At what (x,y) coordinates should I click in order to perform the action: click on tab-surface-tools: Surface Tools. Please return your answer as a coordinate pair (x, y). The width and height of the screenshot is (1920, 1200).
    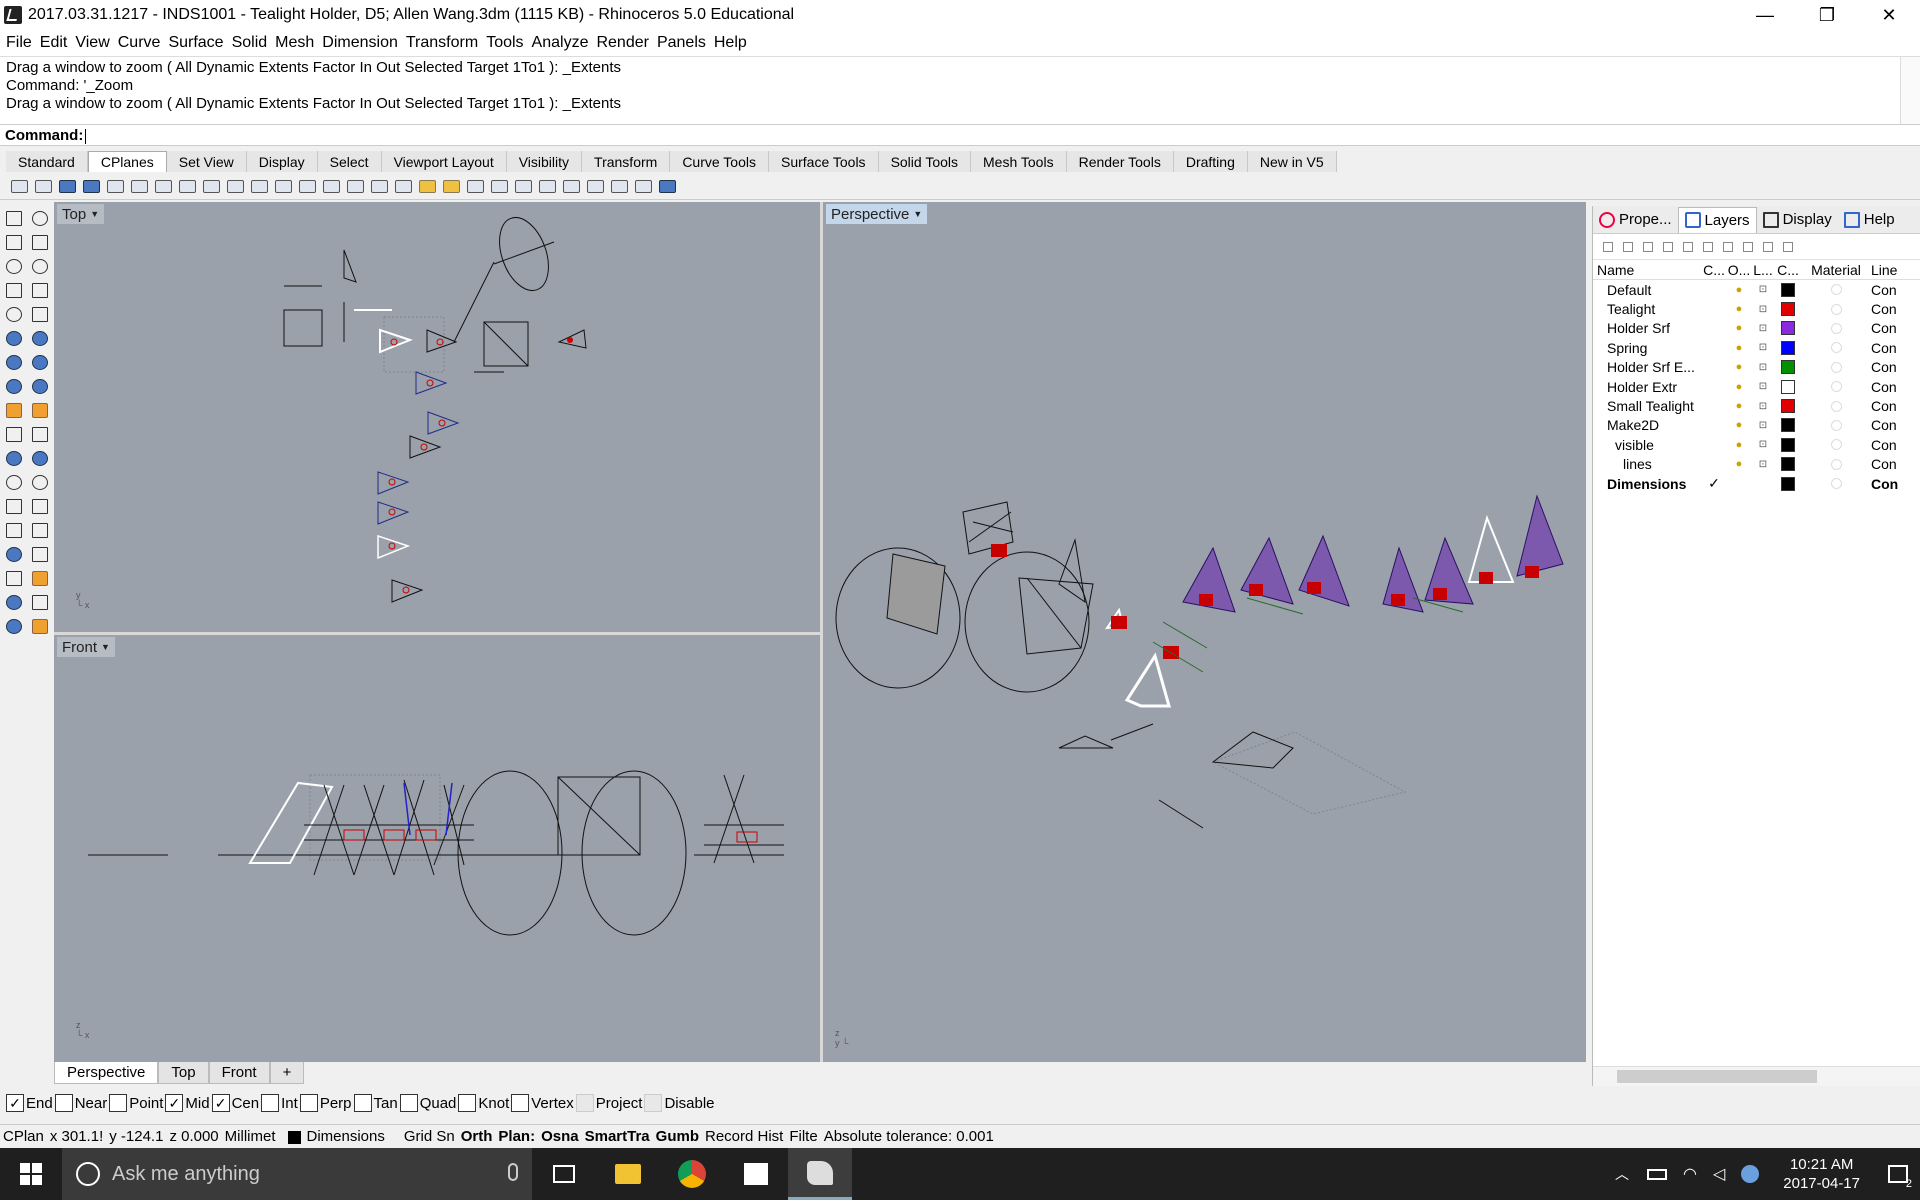
    Looking at the image, I should click on (823, 161).